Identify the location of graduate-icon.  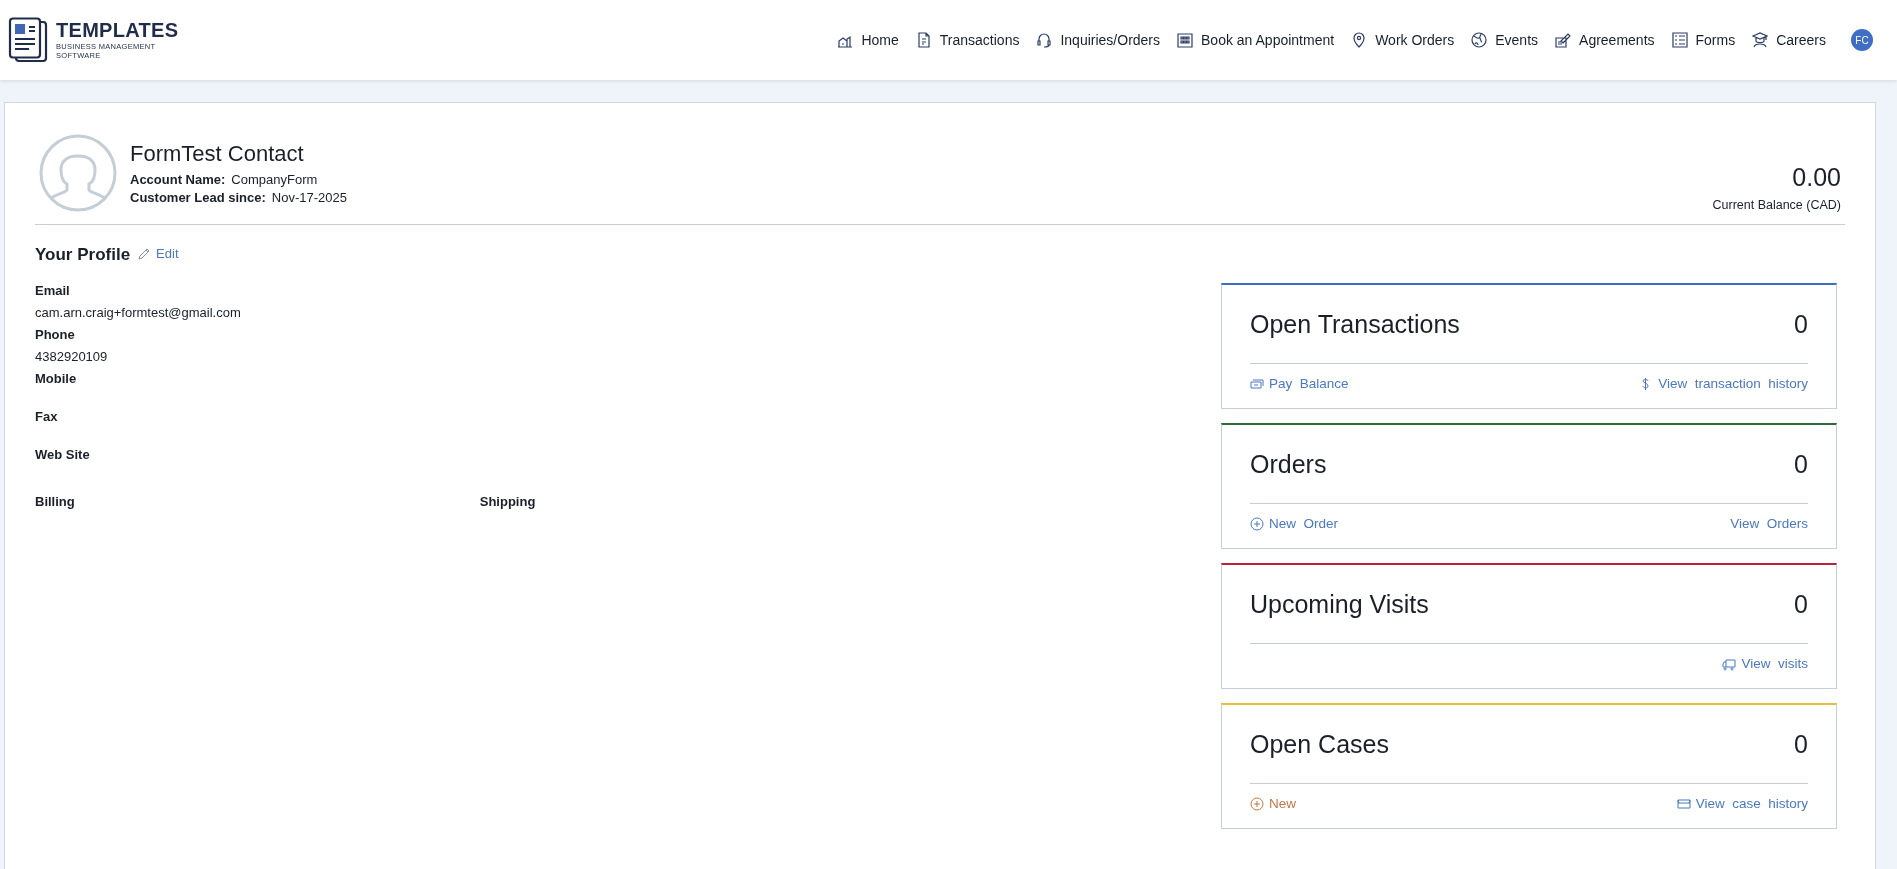
(1760, 40).